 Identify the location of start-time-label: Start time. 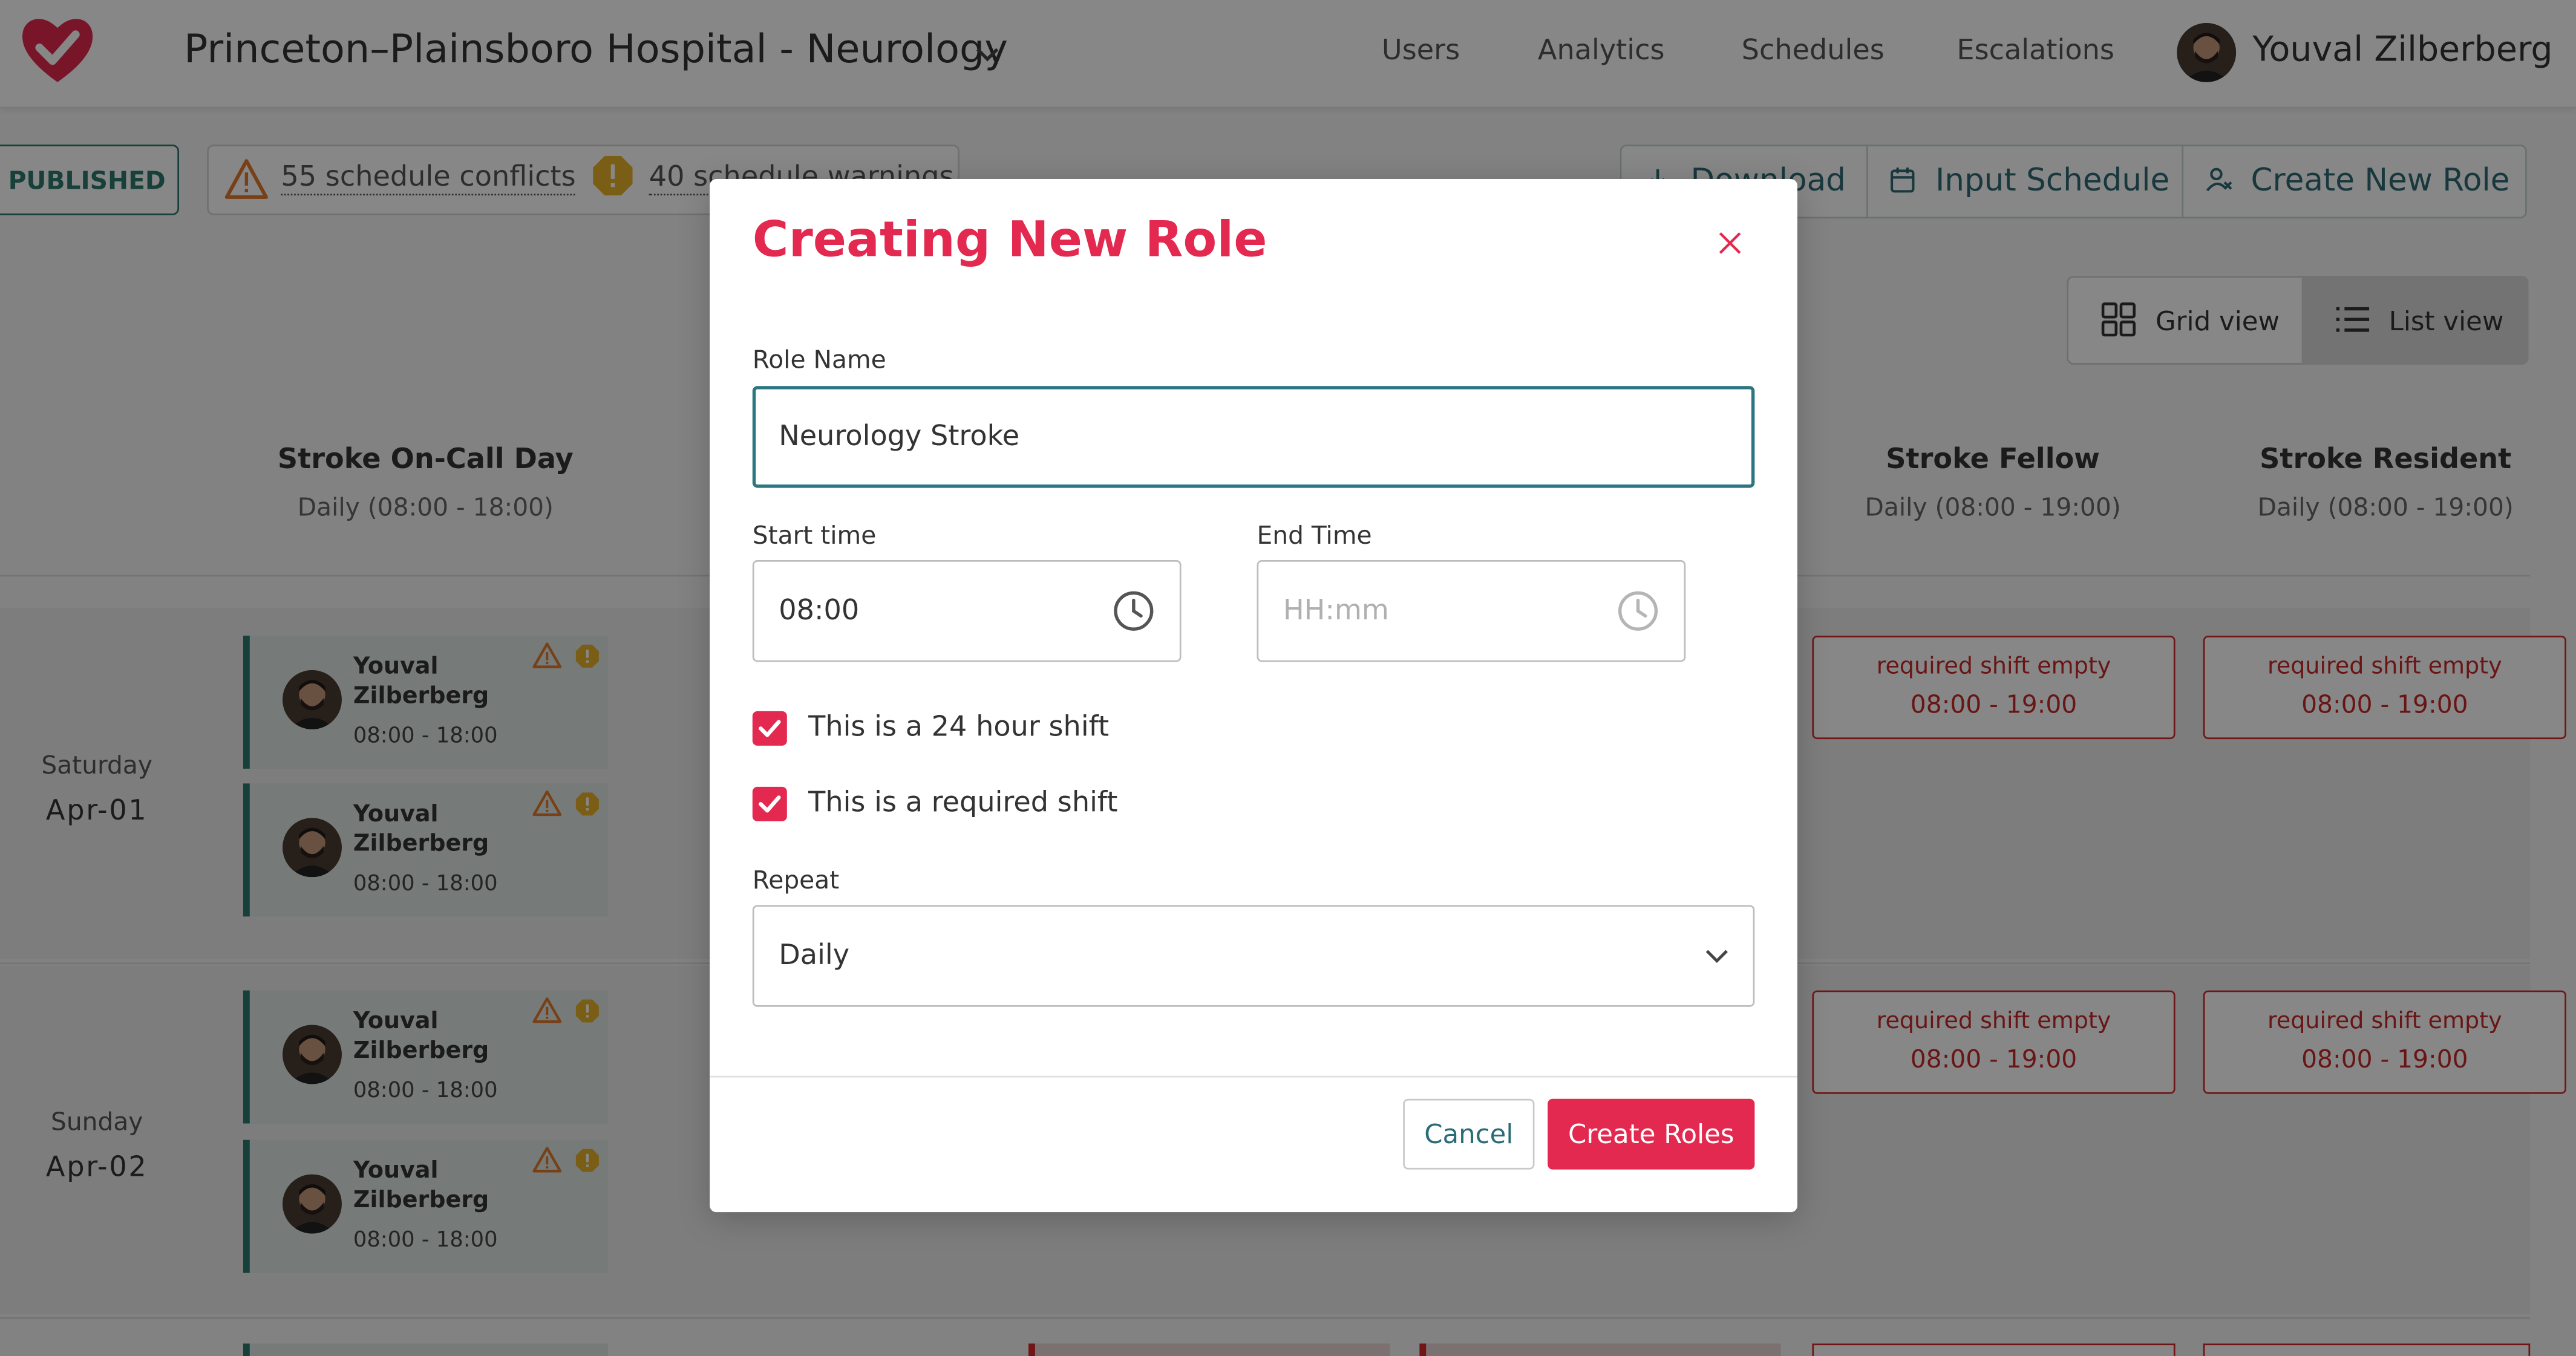
(814, 535).